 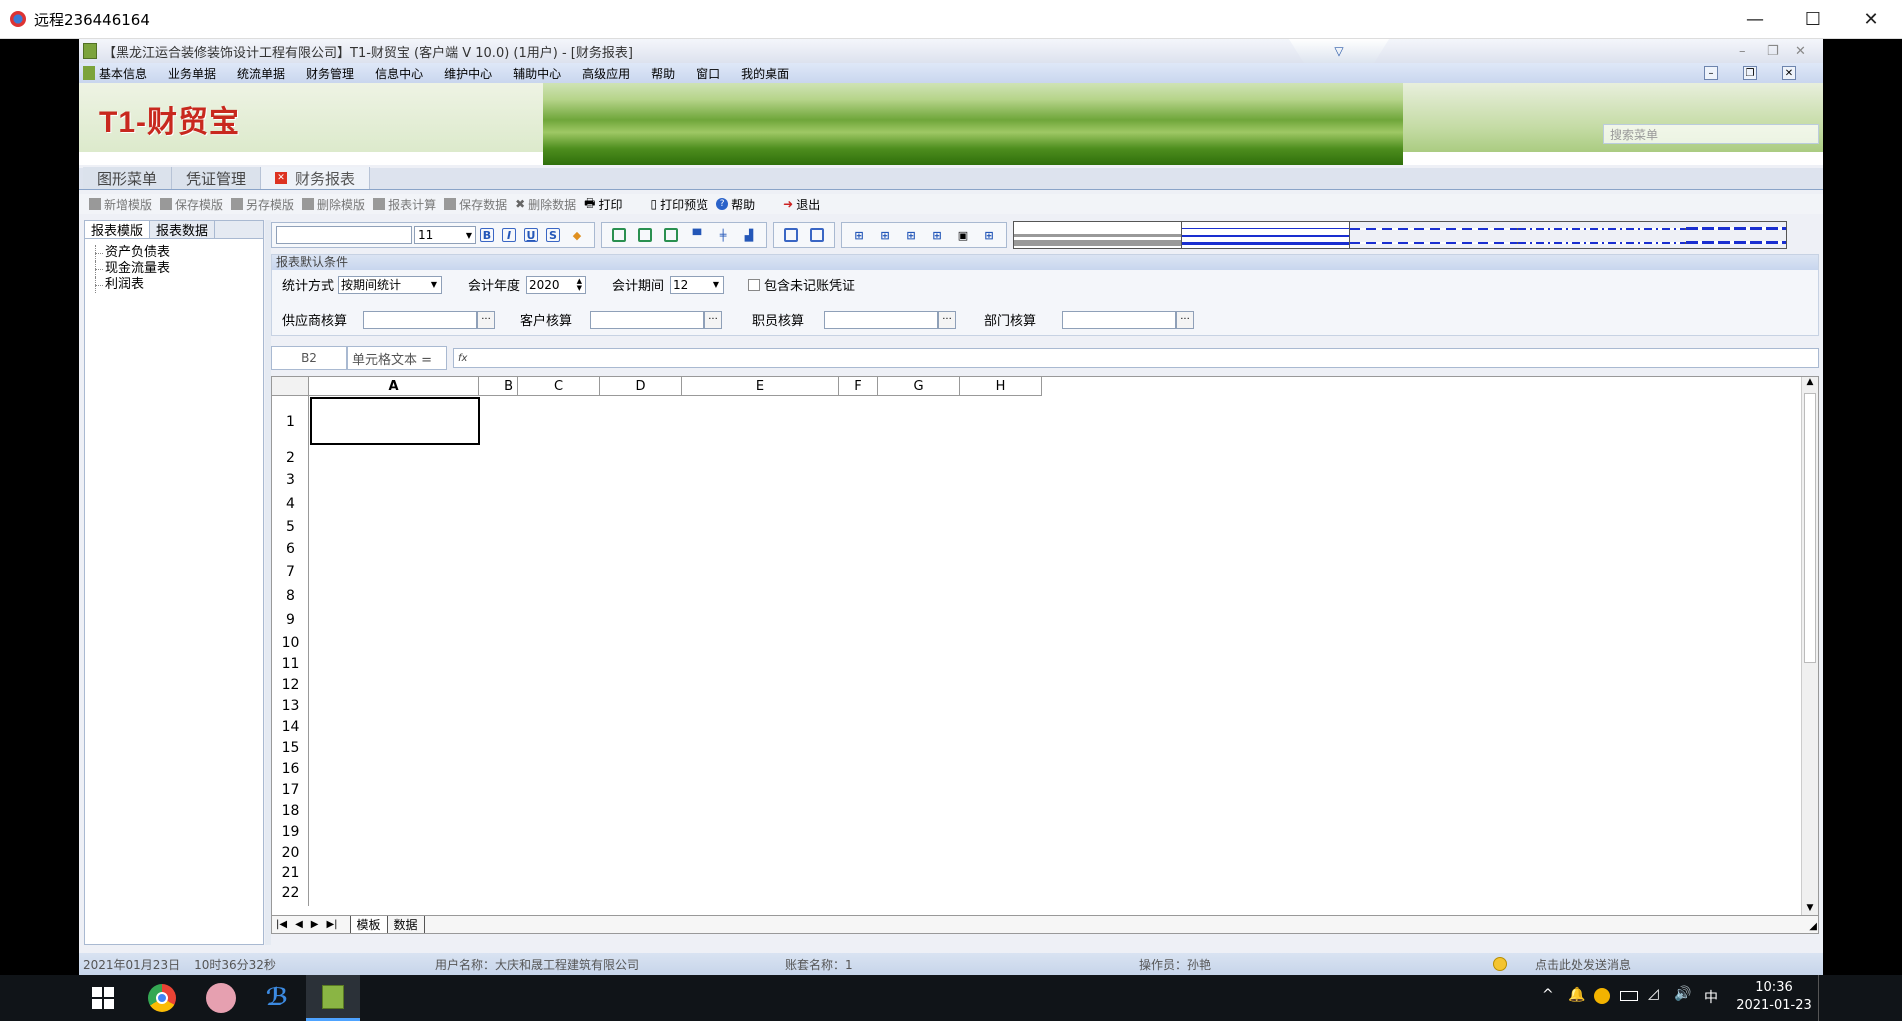 What do you see at coordinates (162, 998) in the screenshot?
I see `chrome-icon` at bounding box center [162, 998].